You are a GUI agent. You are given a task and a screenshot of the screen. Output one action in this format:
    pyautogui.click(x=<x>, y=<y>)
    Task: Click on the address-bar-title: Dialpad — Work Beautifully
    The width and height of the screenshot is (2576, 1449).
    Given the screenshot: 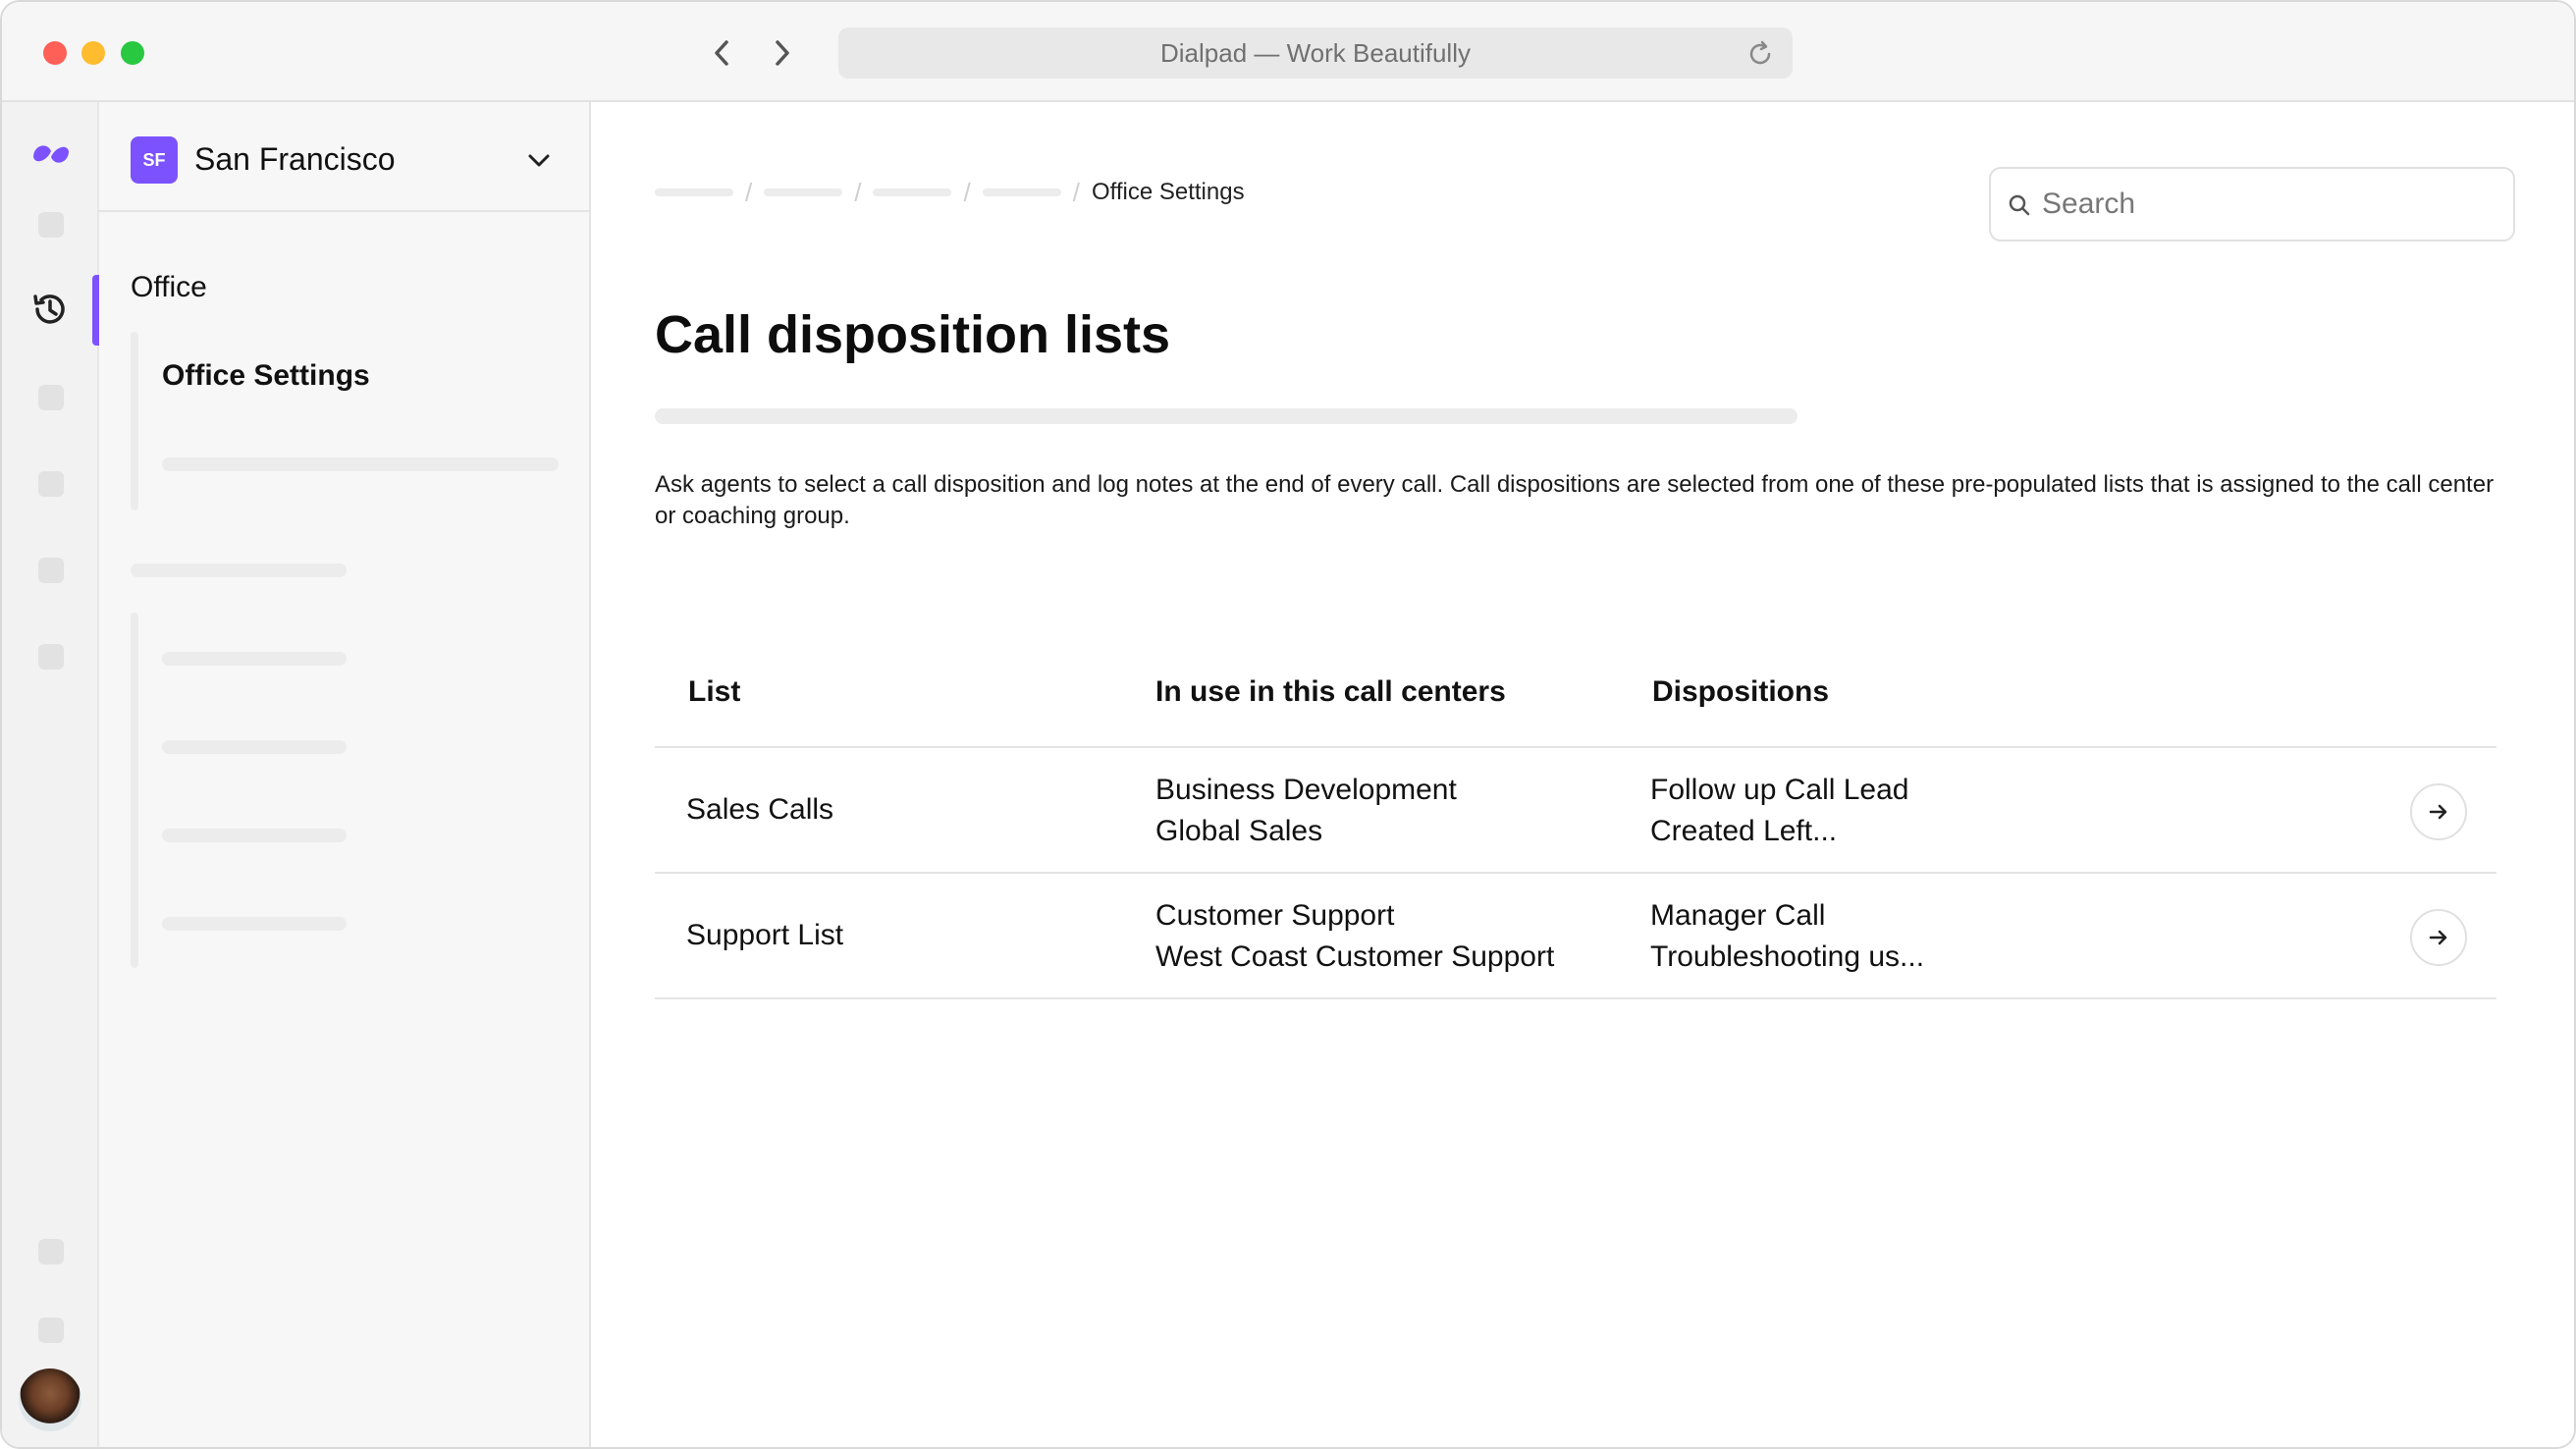 What is the action you would take?
    pyautogui.click(x=1315, y=52)
    